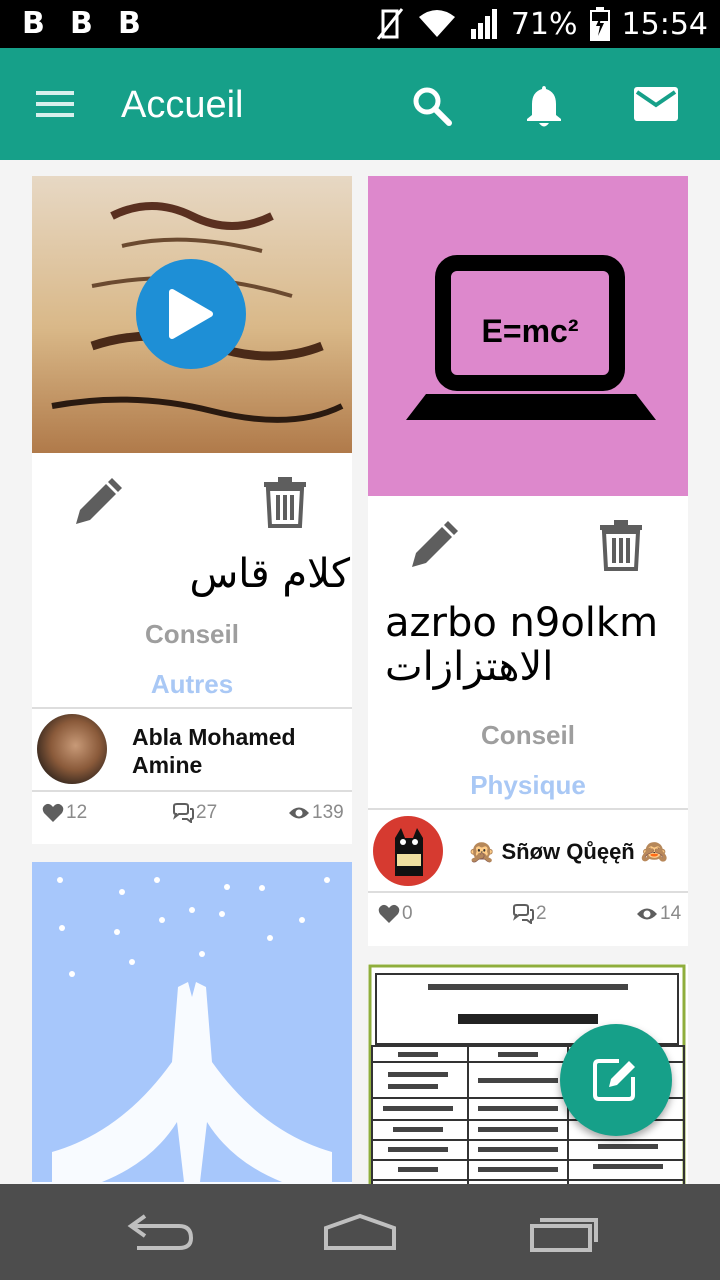 The width and height of the screenshot is (720, 1280). I want to click on messages-button, so click(656, 104).